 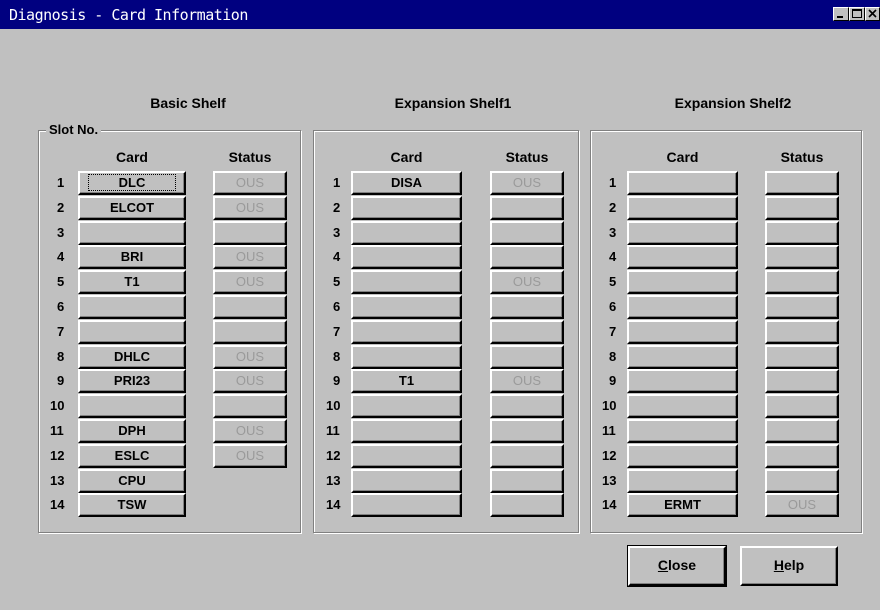 What do you see at coordinates (132, 431) in the screenshot?
I see `card-button: DPH` at bounding box center [132, 431].